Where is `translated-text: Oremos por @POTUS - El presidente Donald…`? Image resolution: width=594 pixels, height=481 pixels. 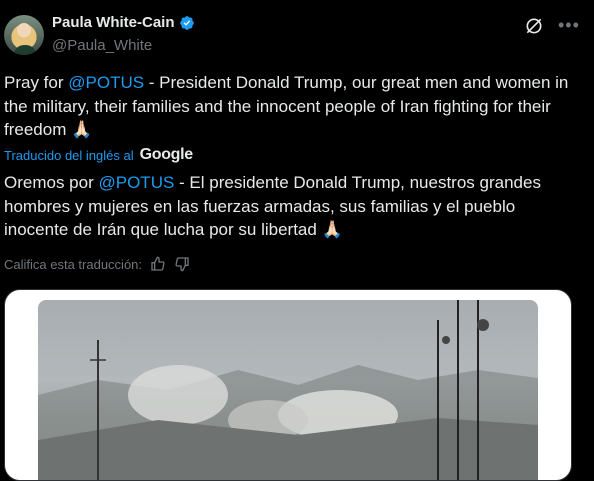
translated-text: Oremos por @POTUS - El presidente Donald… is located at coordinates (289, 206).